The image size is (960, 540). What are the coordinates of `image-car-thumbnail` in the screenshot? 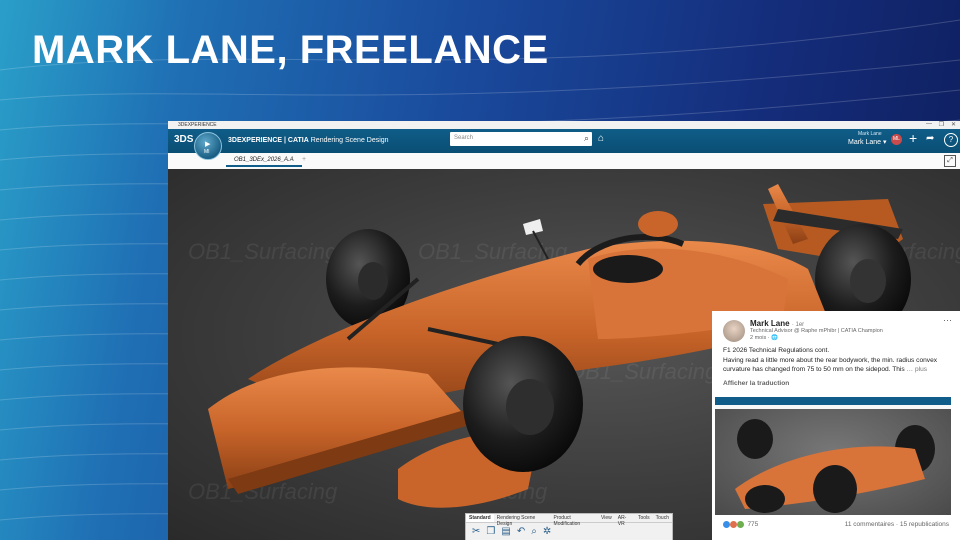 It's located at (835, 466).